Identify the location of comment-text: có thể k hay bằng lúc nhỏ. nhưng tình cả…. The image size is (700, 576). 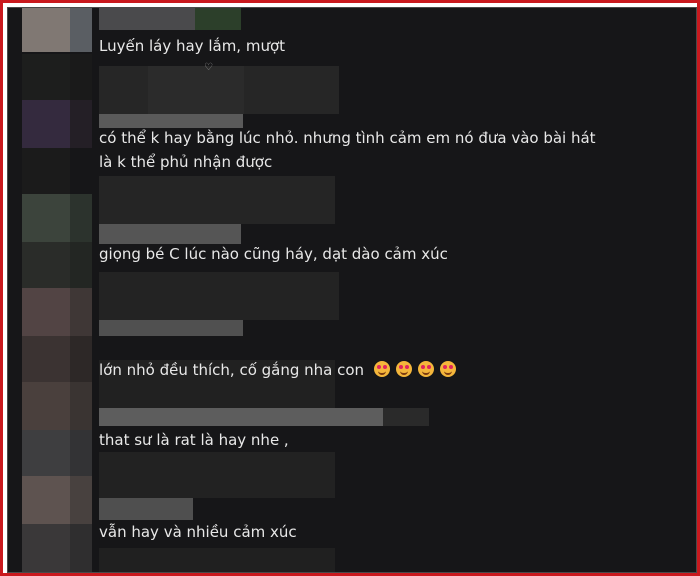
(347, 150).